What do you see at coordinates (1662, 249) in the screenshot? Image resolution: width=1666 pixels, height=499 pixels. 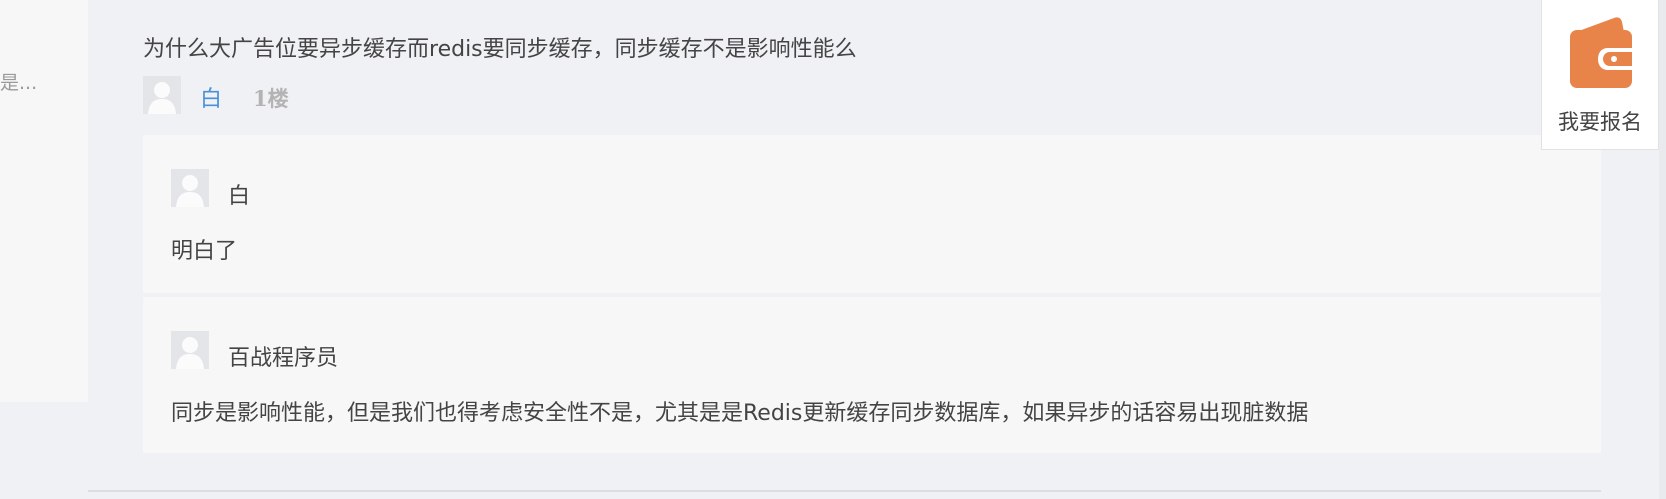 I see `scrollbar-track` at bounding box center [1662, 249].